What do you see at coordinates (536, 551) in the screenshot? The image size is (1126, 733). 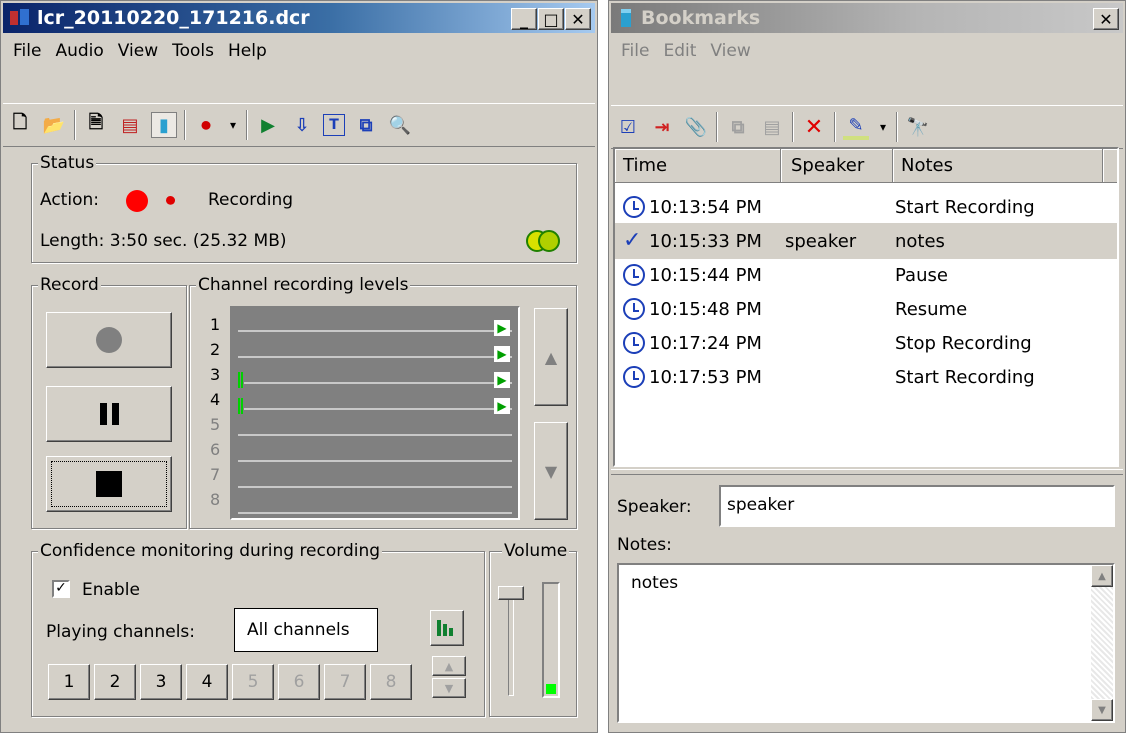 I see `volume-group-label: Volume` at bounding box center [536, 551].